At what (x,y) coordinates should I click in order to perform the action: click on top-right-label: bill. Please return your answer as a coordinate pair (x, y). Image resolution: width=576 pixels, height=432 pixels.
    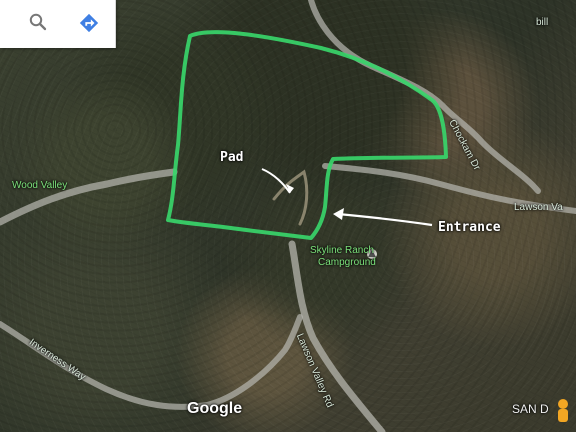
    Looking at the image, I should click on (542, 22).